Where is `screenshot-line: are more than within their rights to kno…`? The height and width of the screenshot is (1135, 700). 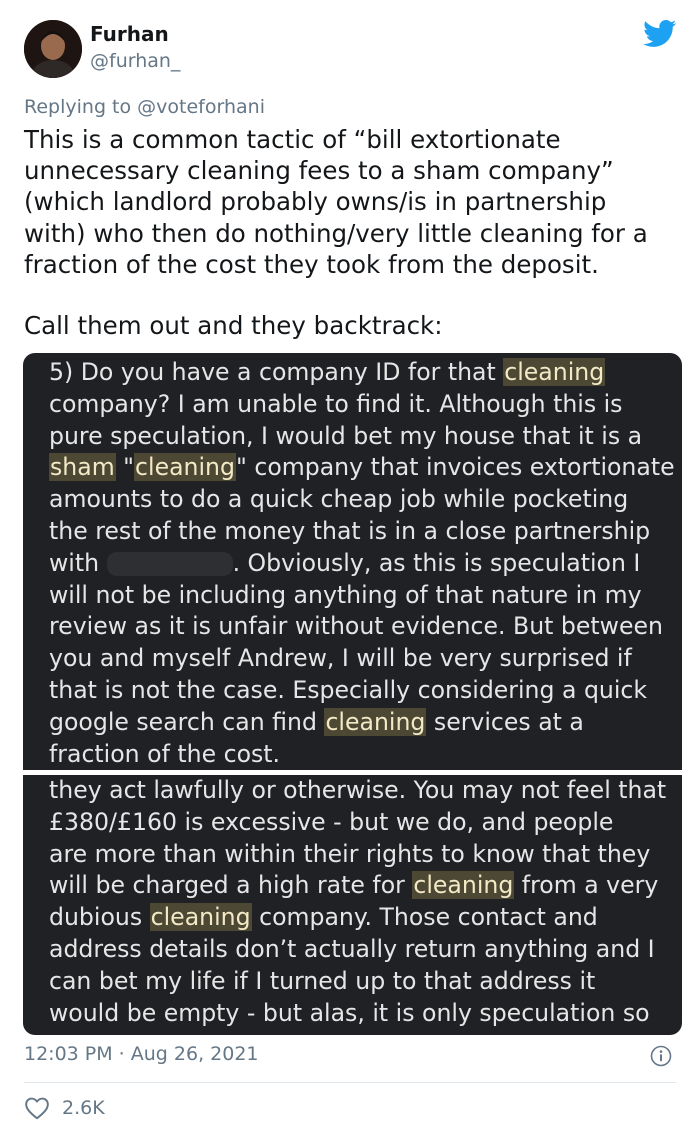
screenshot-line: are more than within their rights to kno… is located at coordinates (350, 853).